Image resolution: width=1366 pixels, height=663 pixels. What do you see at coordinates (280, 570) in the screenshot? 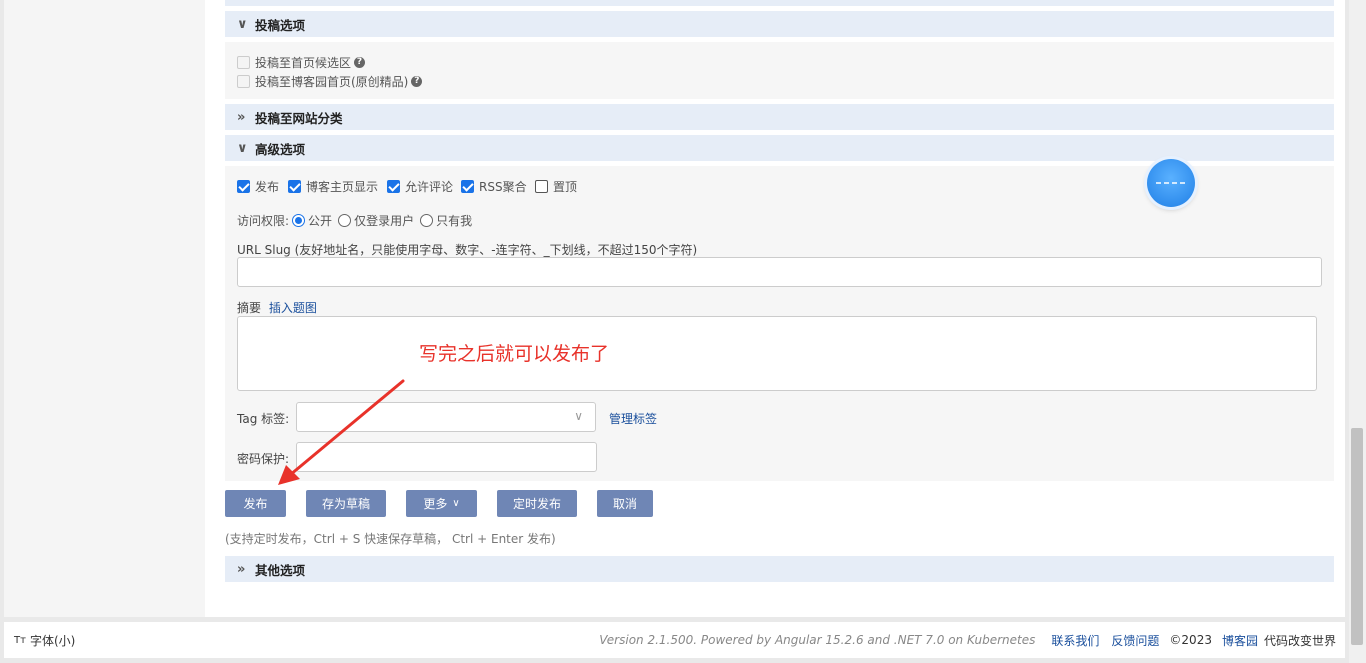
I see `section-title: 其他选项` at bounding box center [280, 570].